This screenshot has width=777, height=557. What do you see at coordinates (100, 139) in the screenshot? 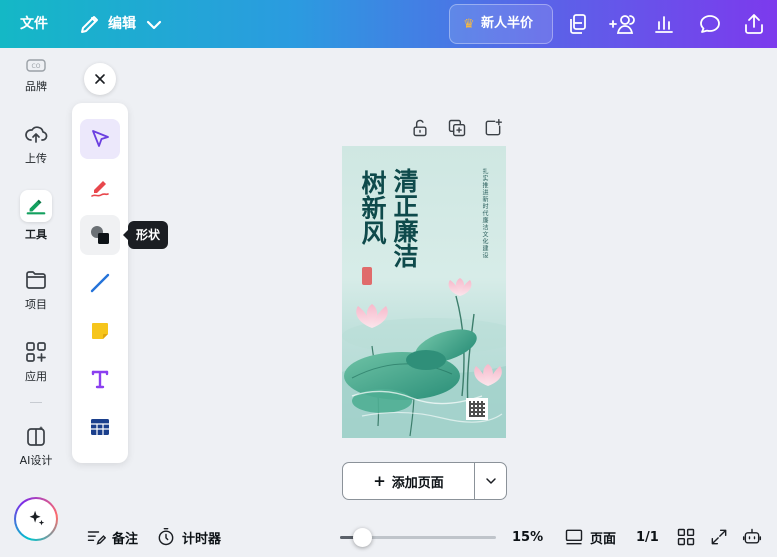
I see `select-cursor-icon` at bounding box center [100, 139].